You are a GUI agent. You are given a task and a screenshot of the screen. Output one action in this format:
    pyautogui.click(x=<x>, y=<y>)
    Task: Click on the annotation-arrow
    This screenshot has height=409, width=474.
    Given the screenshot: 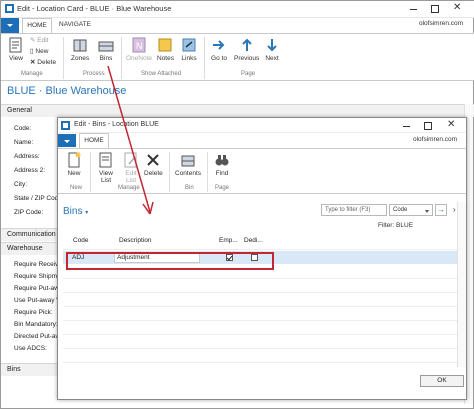 What is the action you would take?
    pyautogui.click(x=130, y=140)
    